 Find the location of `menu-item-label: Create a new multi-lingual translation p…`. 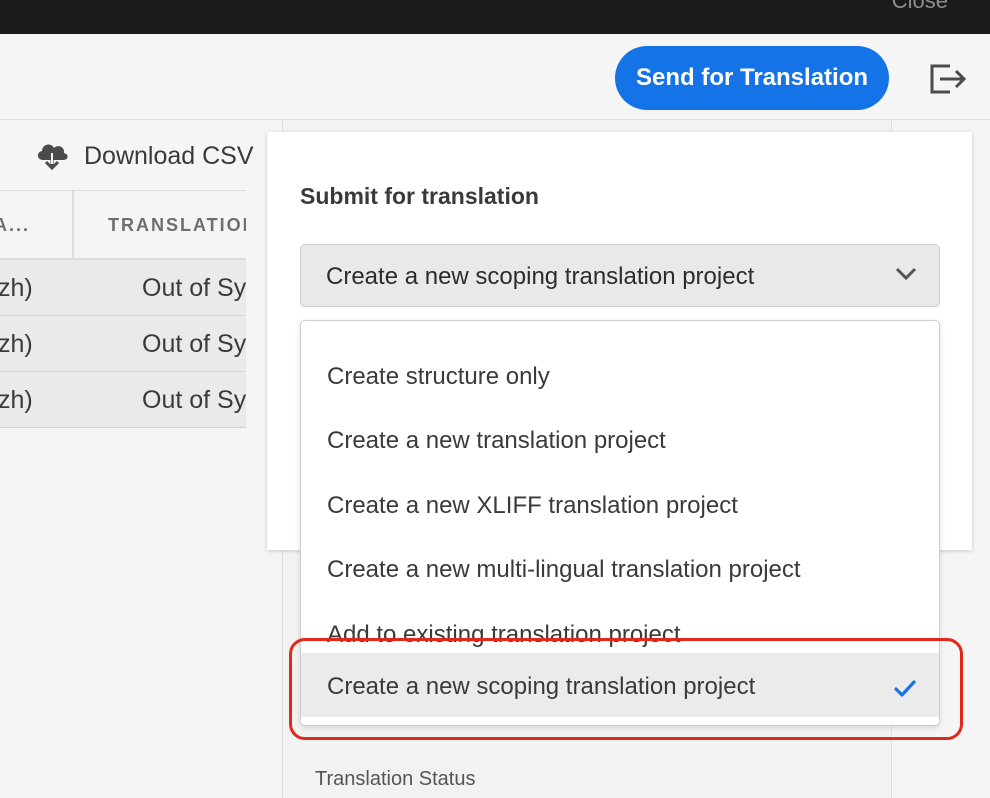

menu-item-label: Create a new multi-lingual translation p… is located at coordinates (564, 569).